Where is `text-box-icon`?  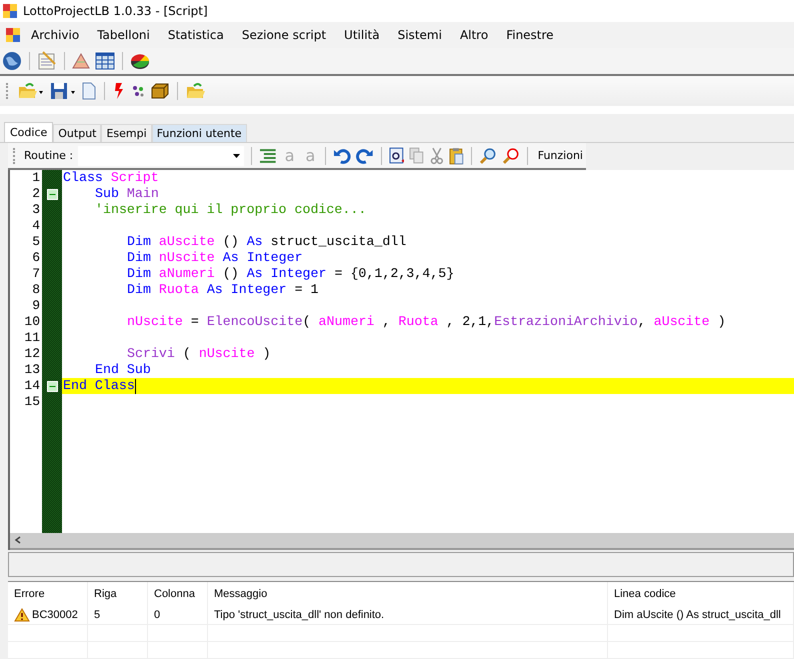
text-box-icon is located at coordinates (396, 155).